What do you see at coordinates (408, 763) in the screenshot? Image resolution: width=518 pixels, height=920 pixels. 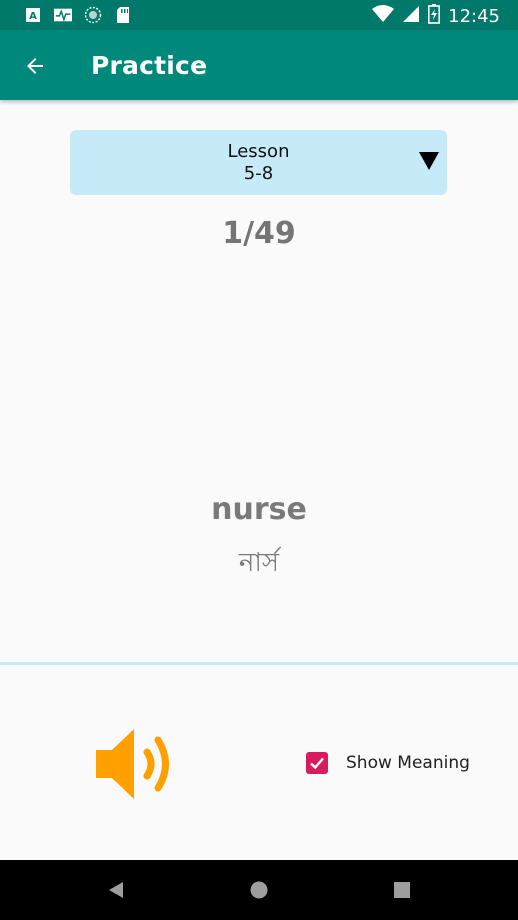 I see `show-meaning-label: Show Meaning` at bounding box center [408, 763].